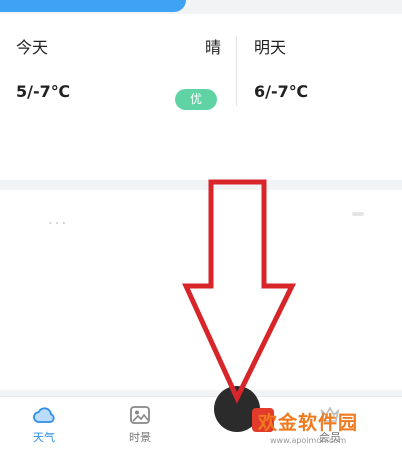  What do you see at coordinates (196, 99) in the screenshot?
I see `aqi-badge: 优` at bounding box center [196, 99].